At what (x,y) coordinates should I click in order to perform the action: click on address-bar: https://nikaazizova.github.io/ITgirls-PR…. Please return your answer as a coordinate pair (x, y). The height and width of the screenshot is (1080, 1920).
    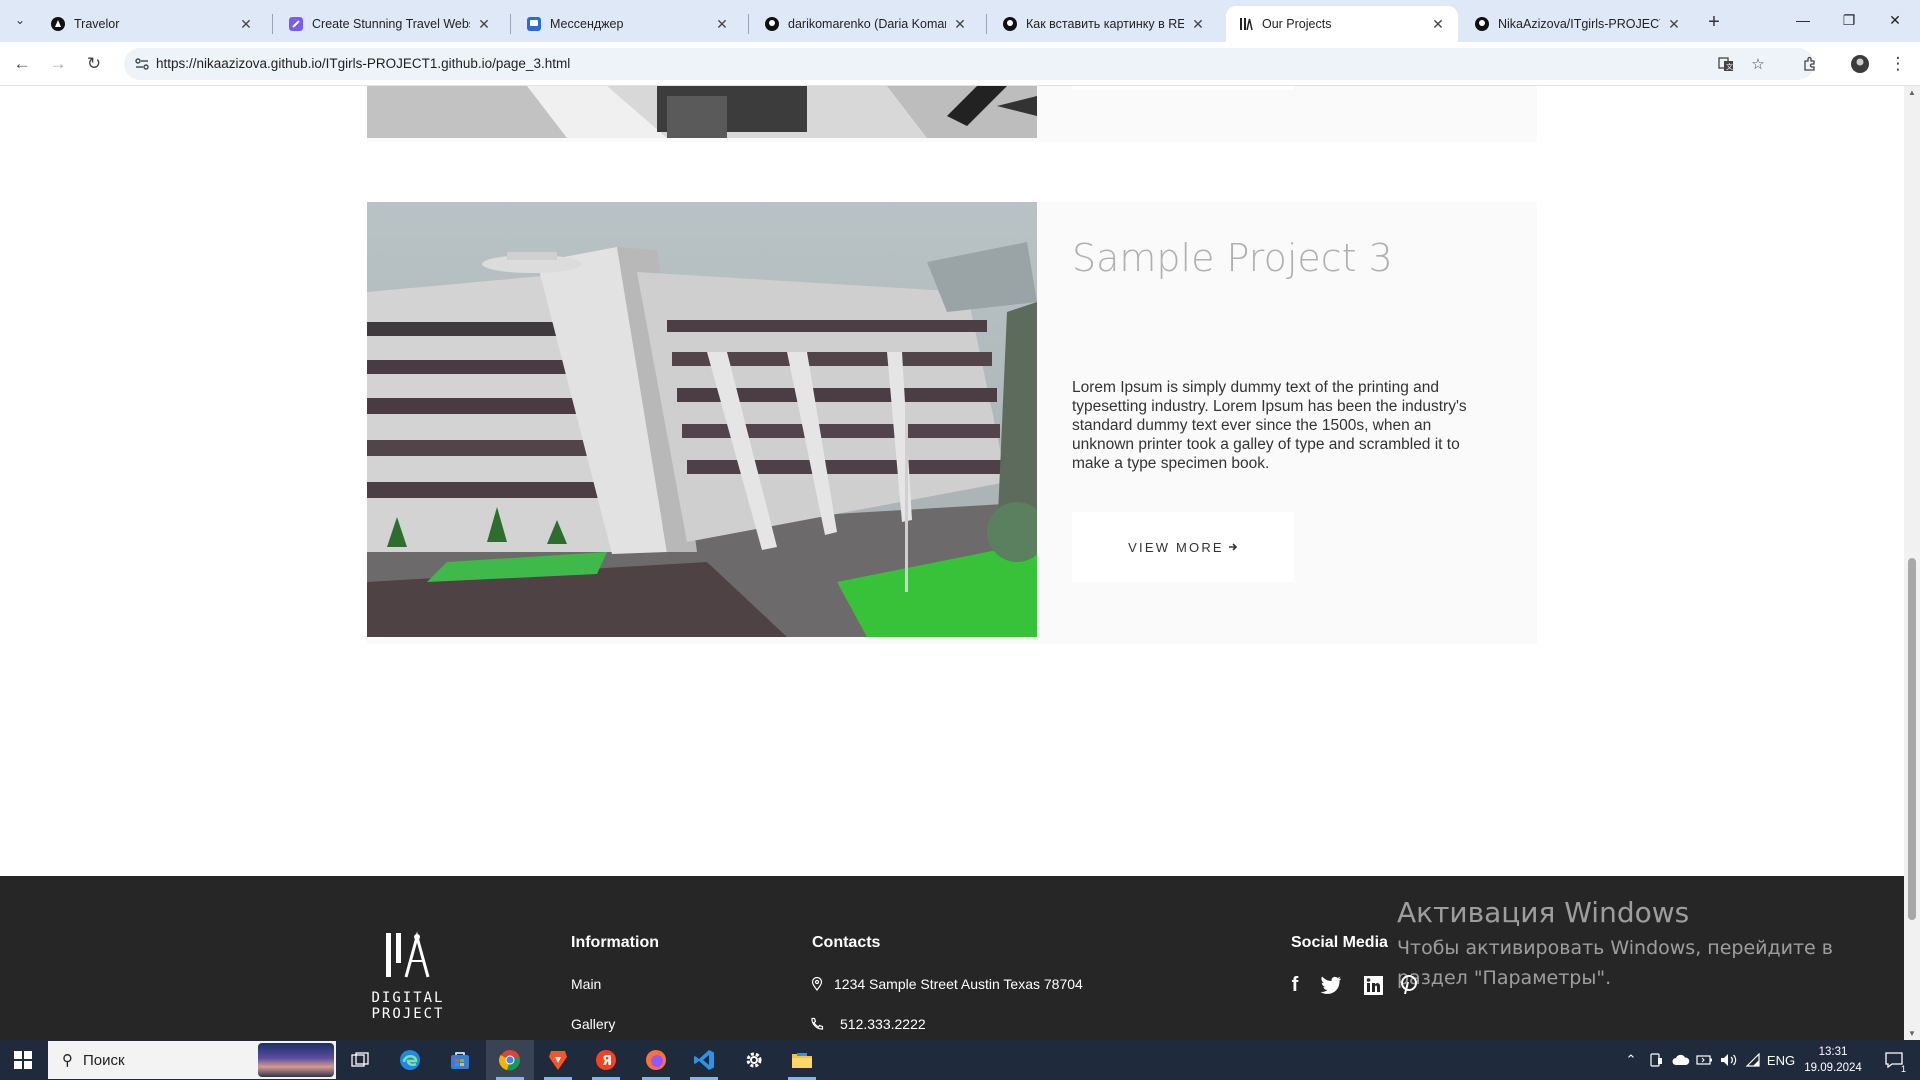
    Looking at the image, I should click on (969, 64).